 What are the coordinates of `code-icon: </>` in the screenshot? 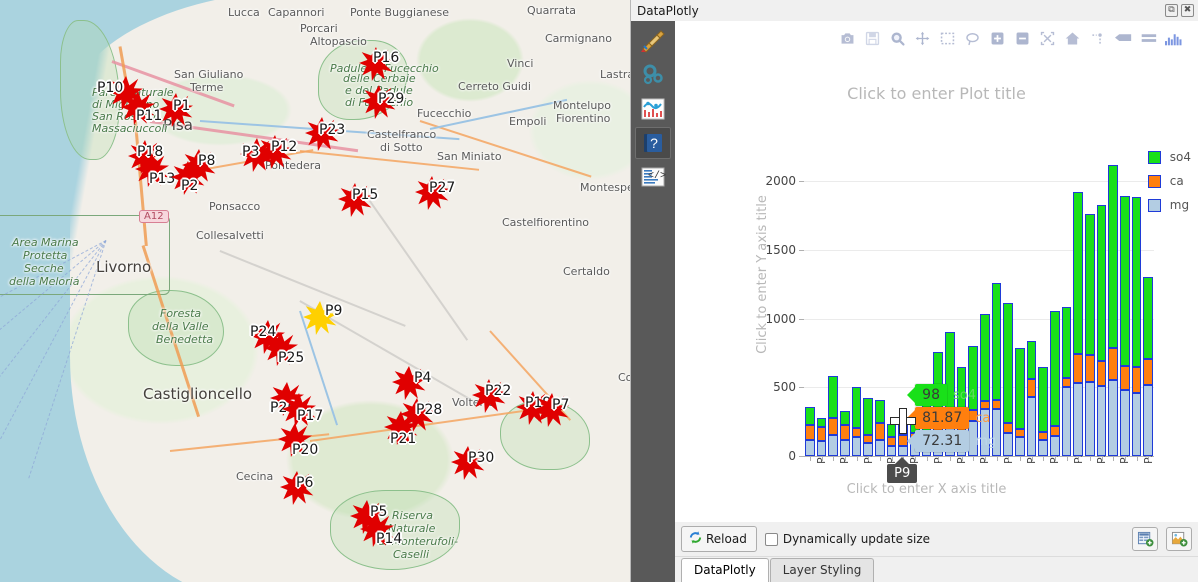 It's located at (653, 177).